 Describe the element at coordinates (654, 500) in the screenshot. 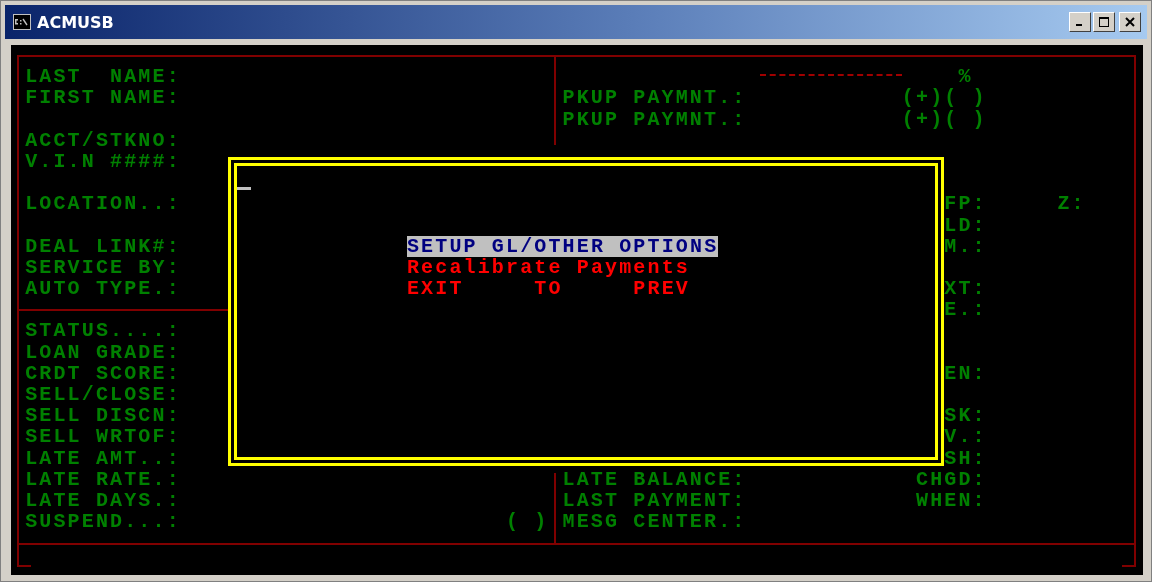

I see `field-label: LAST PAYMENT:` at that location.